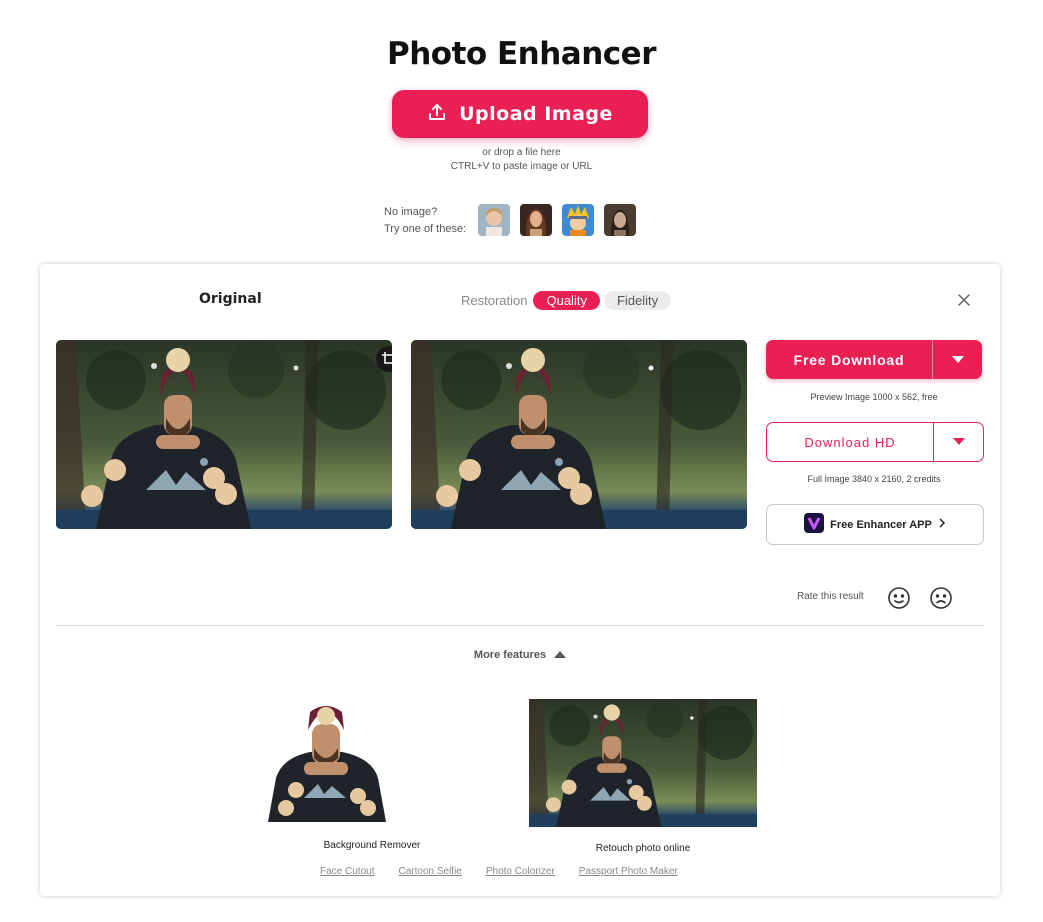 This screenshot has height=922, width=1043. What do you see at coordinates (425, 221) in the screenshot?
I see `samples-prompt: No image? Try one of these:` at bounding box center [425, 221].